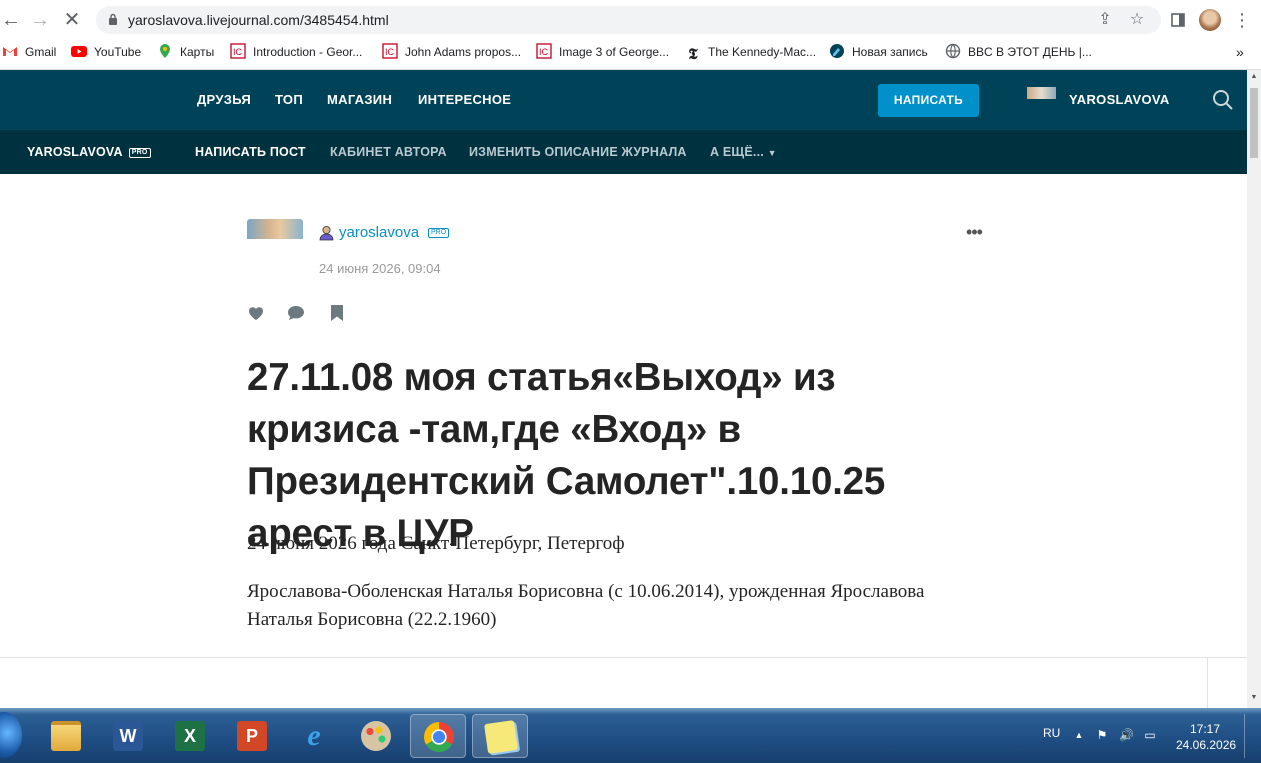 Image resolution: width=1261 pixels, height=763 pixels. Describe the element at coordinates (113, 19) in the screenshot. I see `lock-icon` at that location.